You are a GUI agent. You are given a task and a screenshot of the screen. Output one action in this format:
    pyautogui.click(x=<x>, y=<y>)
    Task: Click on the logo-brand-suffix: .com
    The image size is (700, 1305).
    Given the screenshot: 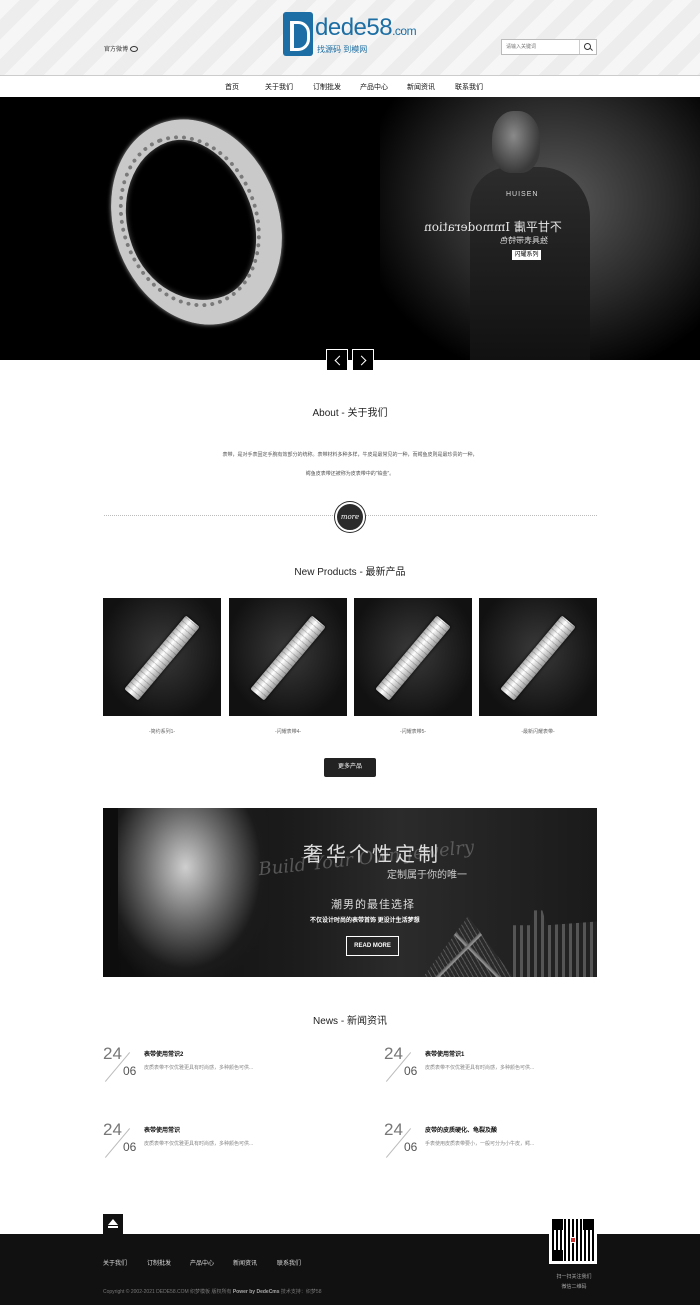 What is the action you would take?
    pyautogui.click(x=404, y=31)
    